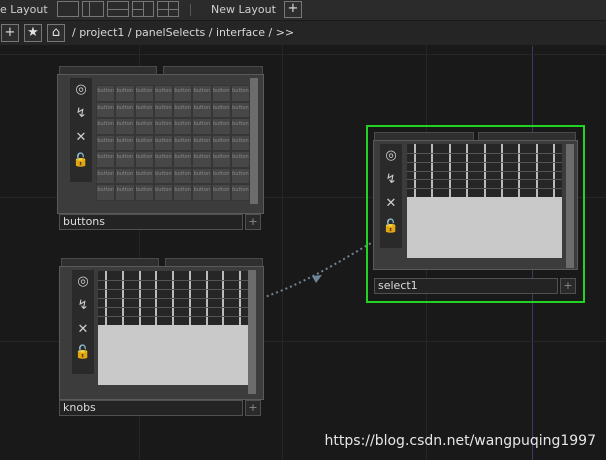 The height and width of the screenshot is (460, 606). I want to click on node-name-field: buttons, so click(151, 222).